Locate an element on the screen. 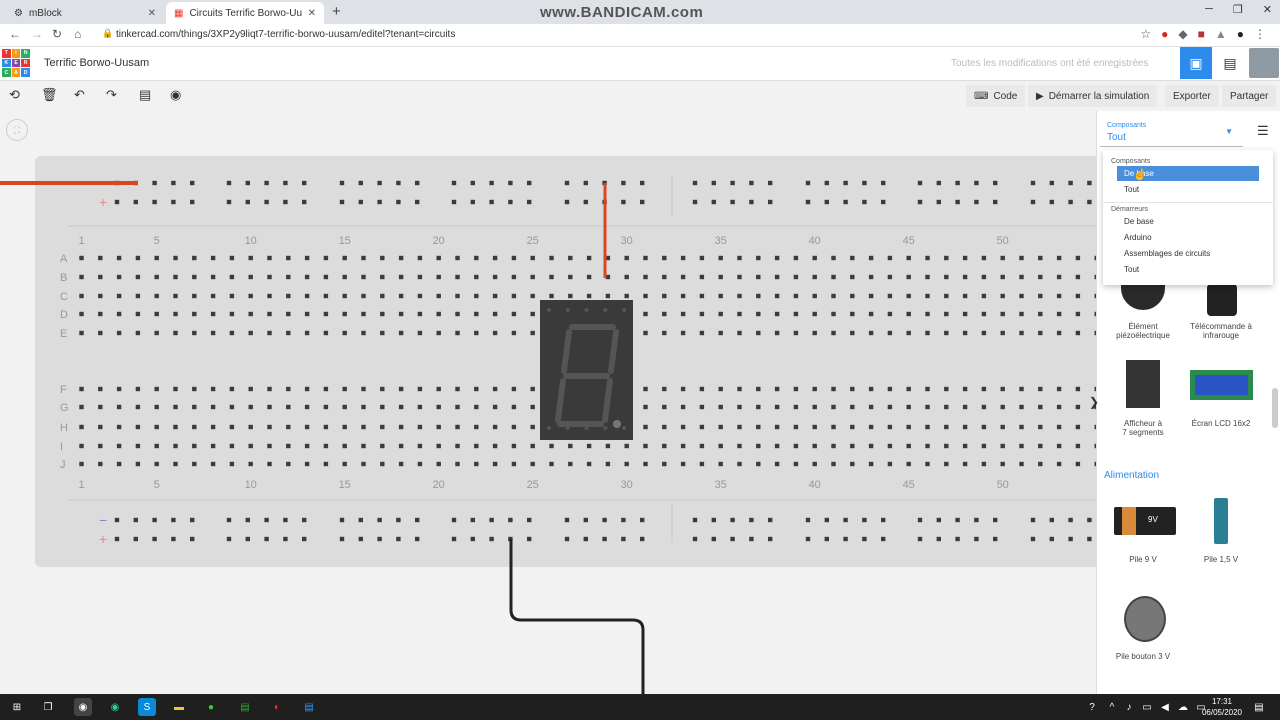 This screenshot has width=1280, height=720. windows-start-icon: ⊞ is located at coordinates (17, 707).